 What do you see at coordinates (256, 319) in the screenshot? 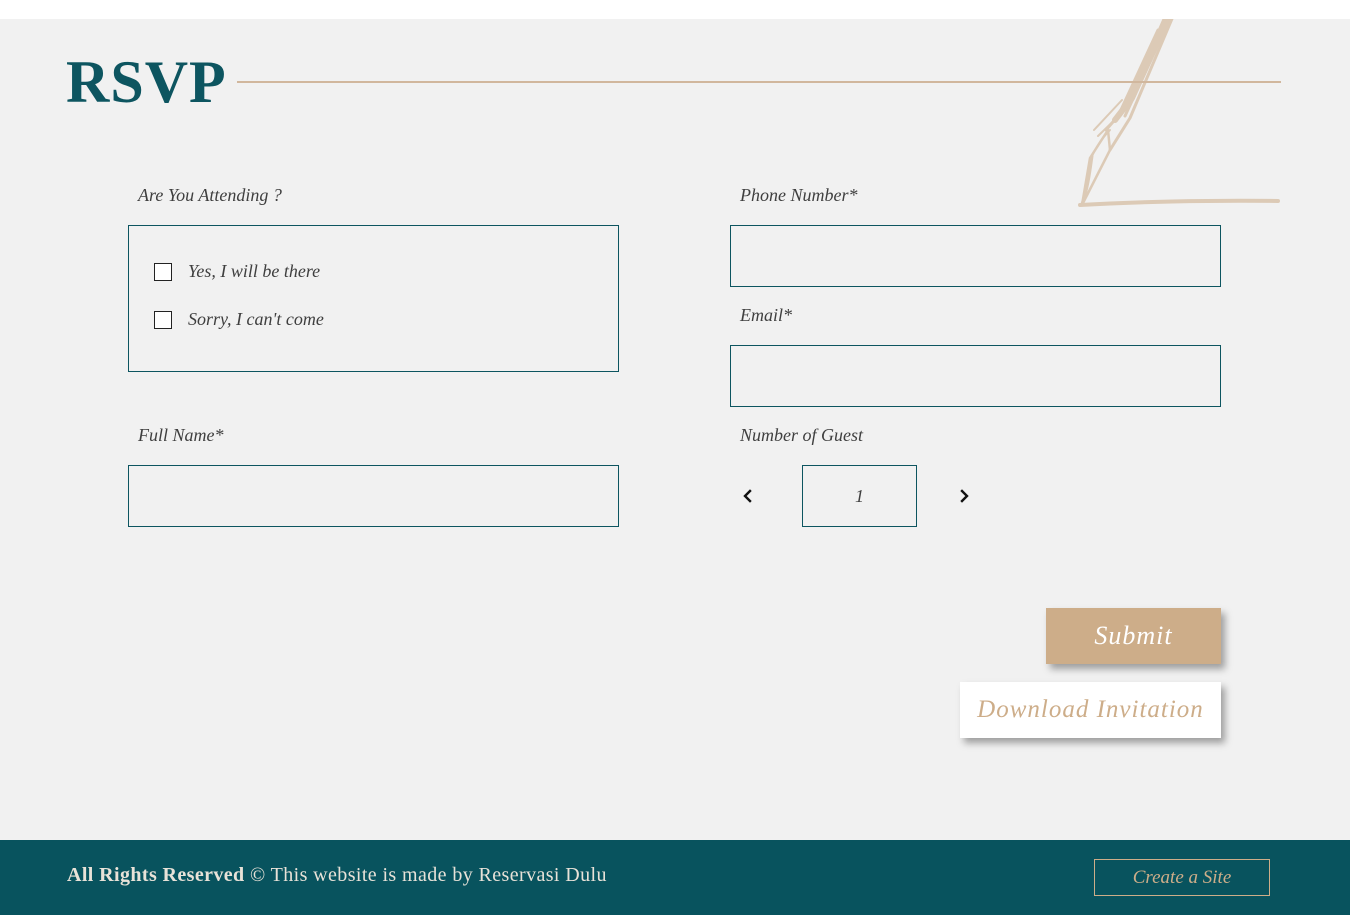
I see `option-no-label: Sorry, I can't come` at bounding box center [256, 319].